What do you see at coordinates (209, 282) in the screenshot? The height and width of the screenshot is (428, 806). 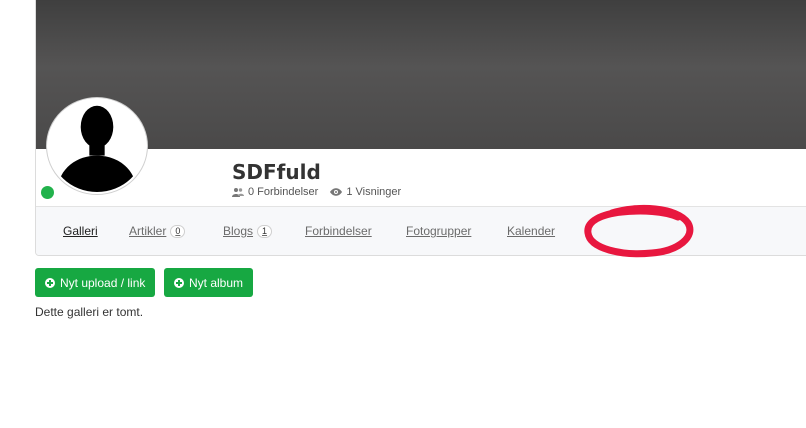 I see `new-album-button: Nyt album` at bounding box center [209, 282].